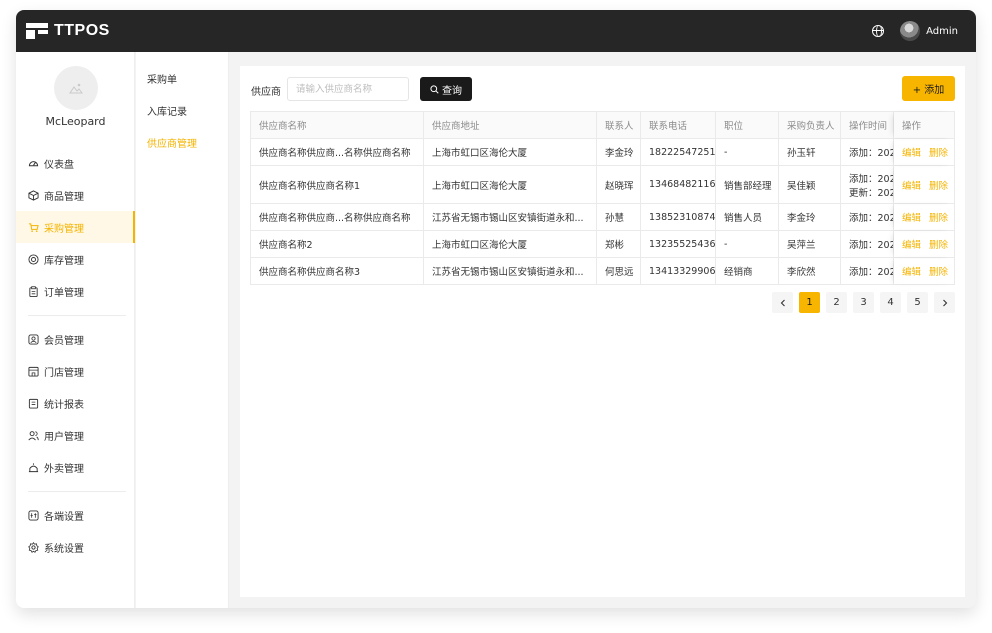 The image size is (992, 633). What do you see at coordinates (337, 244) in the screenshot?
I see `supplier-name-cell: 供应商名称2` at bounding box center [337, 244].